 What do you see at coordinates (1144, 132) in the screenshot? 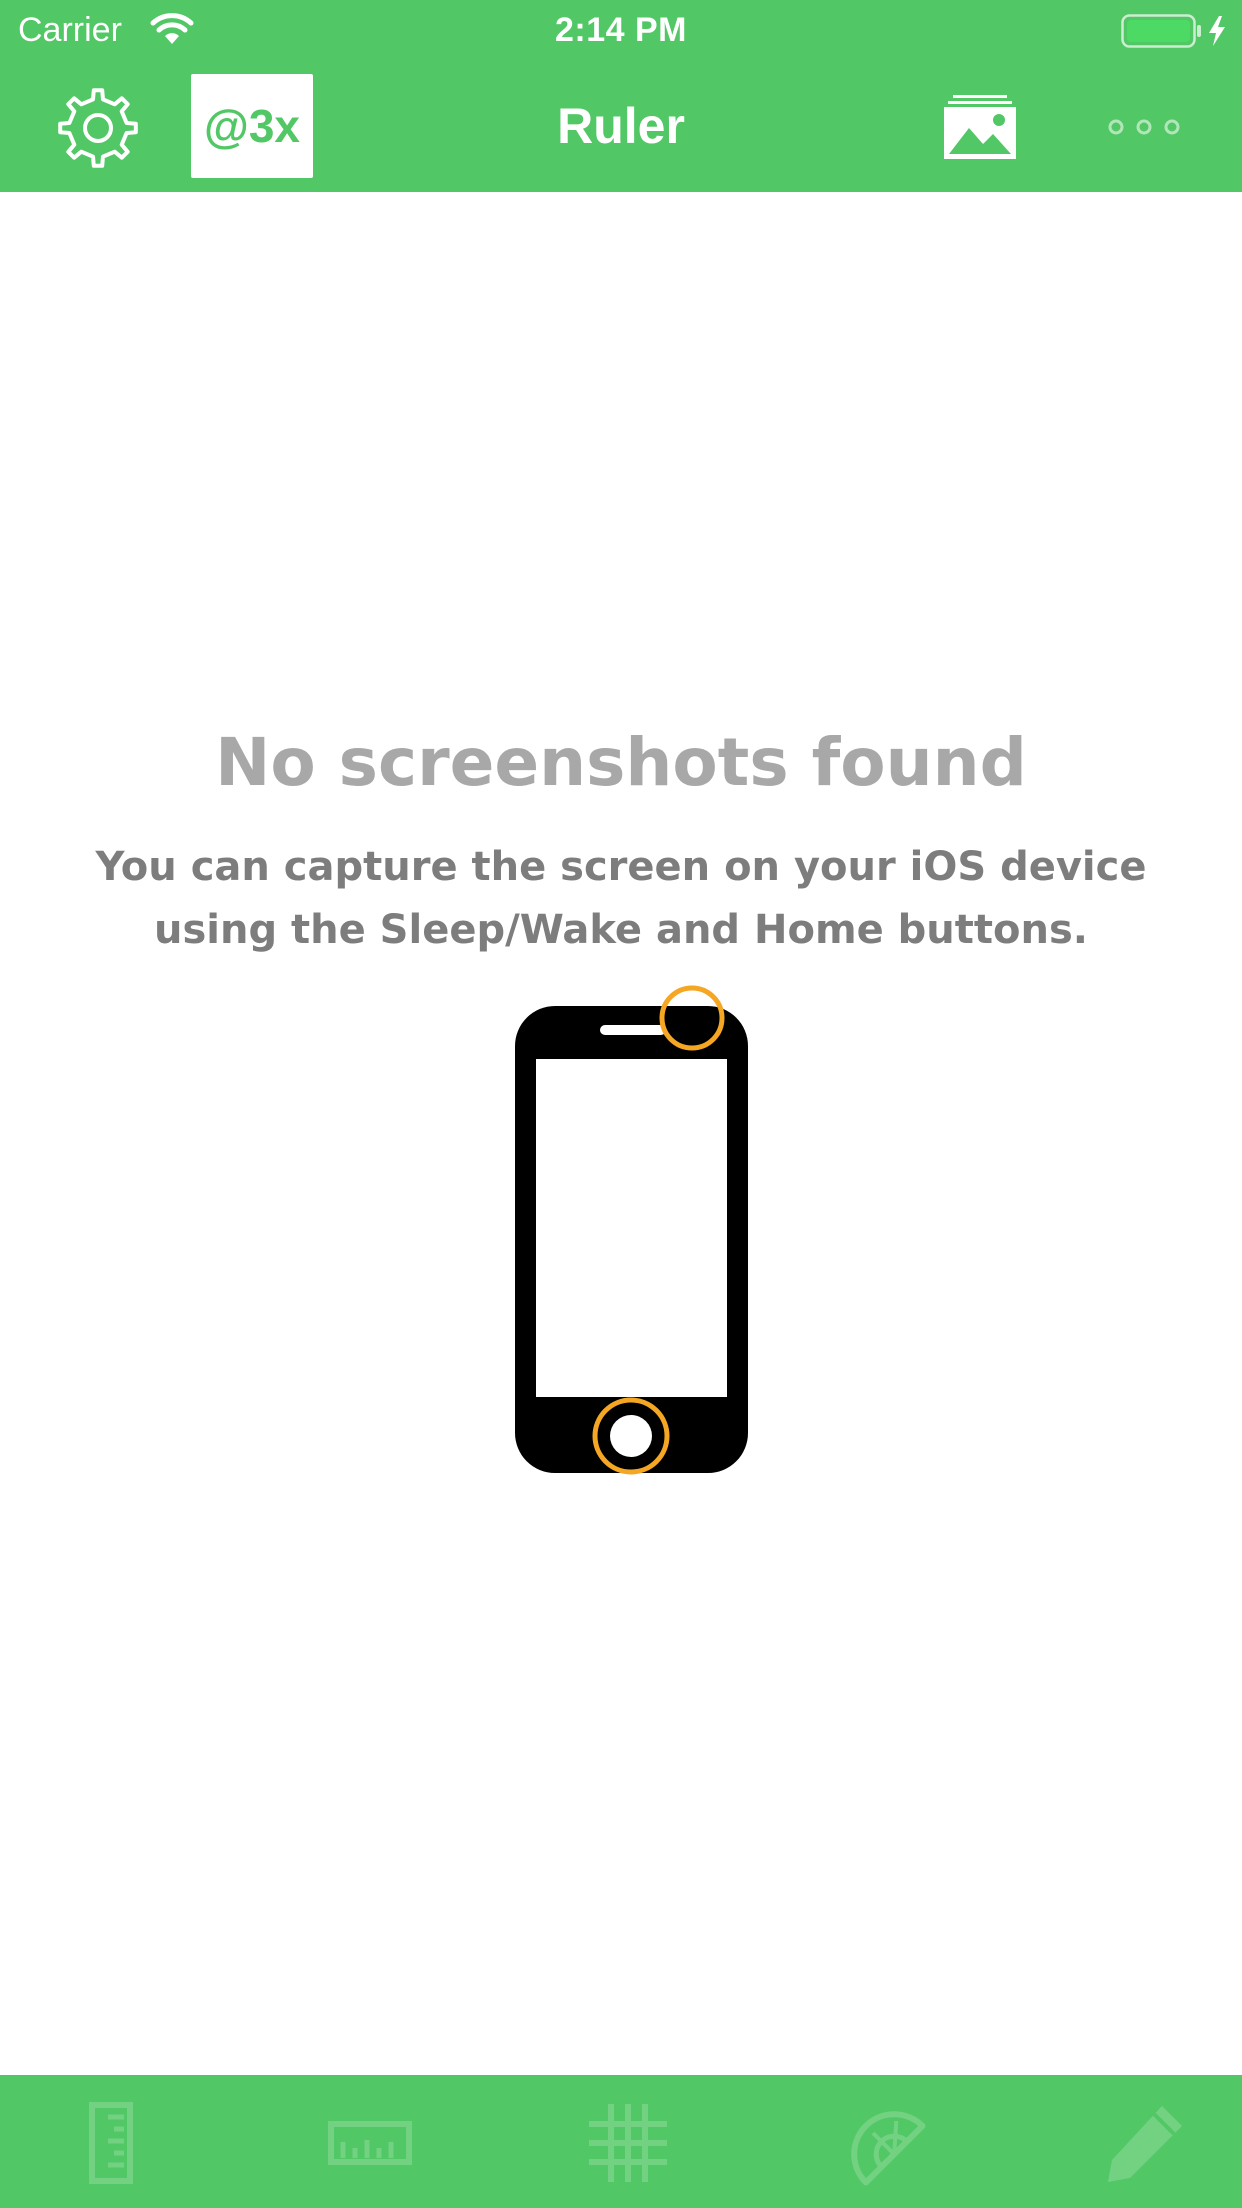
I see `ellipsis-icon` at bounding box center [1144, 132].